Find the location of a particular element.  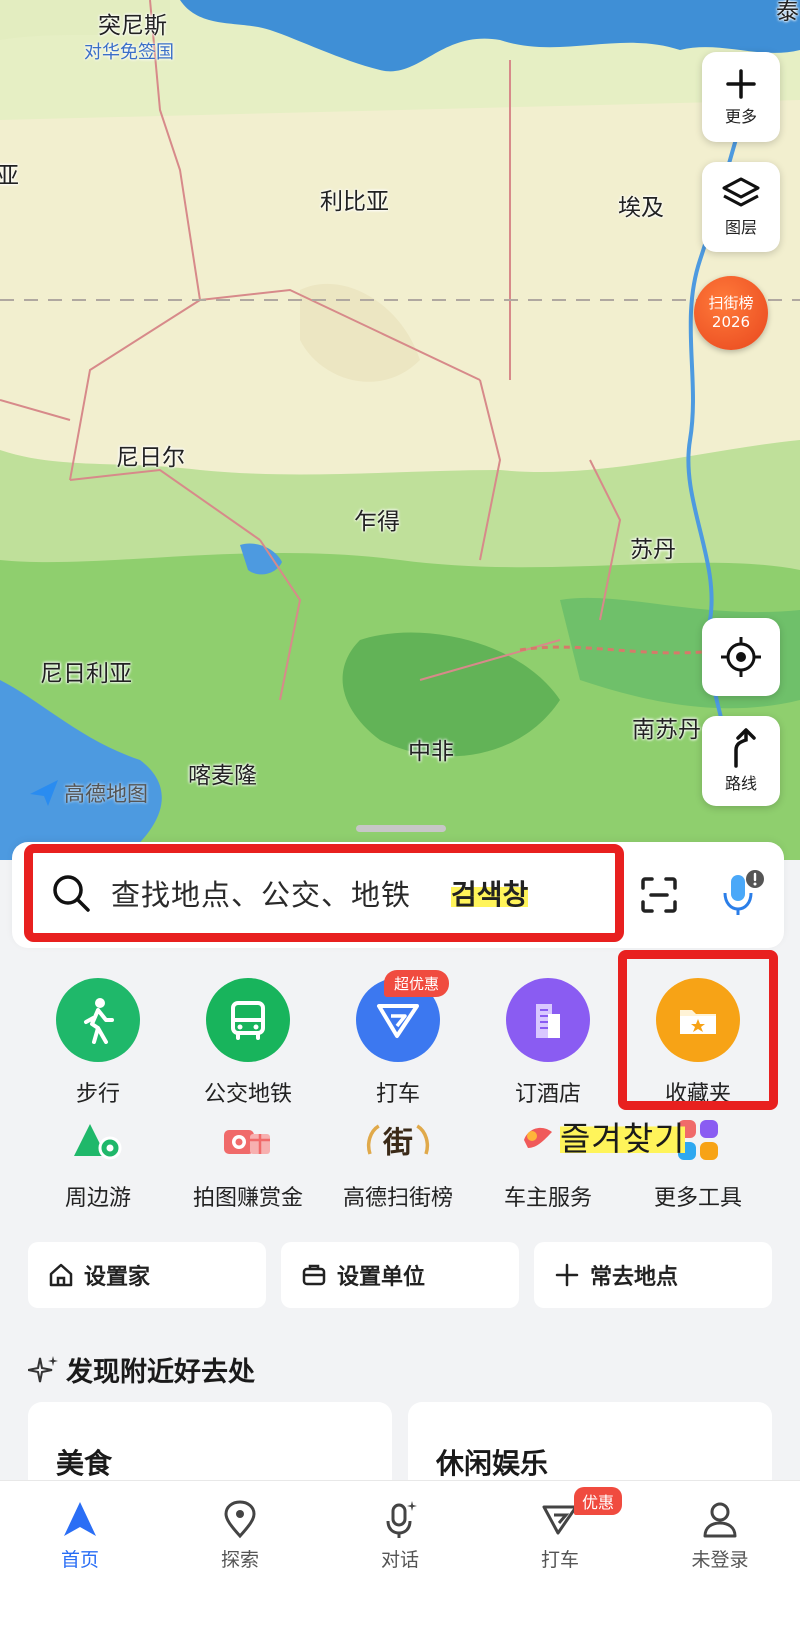

bus-metro-label: 公交地铁 is located at coordinates (247, 1094).